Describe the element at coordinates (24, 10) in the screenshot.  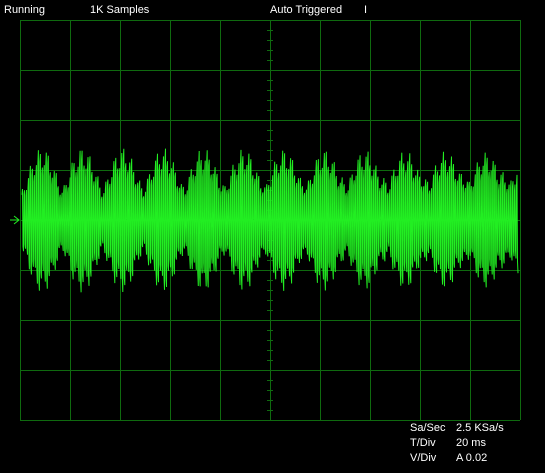
I see `run-state-label: Running` at that location.